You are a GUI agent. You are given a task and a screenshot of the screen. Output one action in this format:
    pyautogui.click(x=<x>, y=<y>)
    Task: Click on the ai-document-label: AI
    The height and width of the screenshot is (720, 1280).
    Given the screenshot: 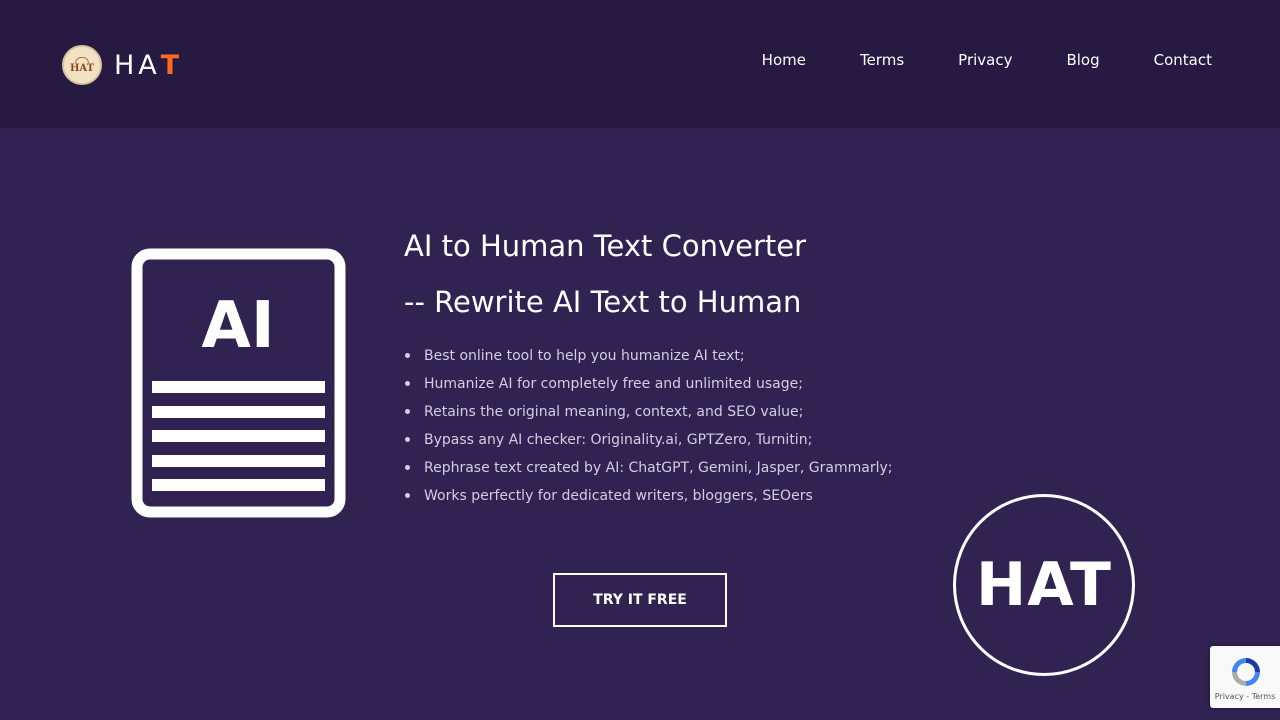 What is the action you would take?
    pyautogui.click(x=237, y=326)
    